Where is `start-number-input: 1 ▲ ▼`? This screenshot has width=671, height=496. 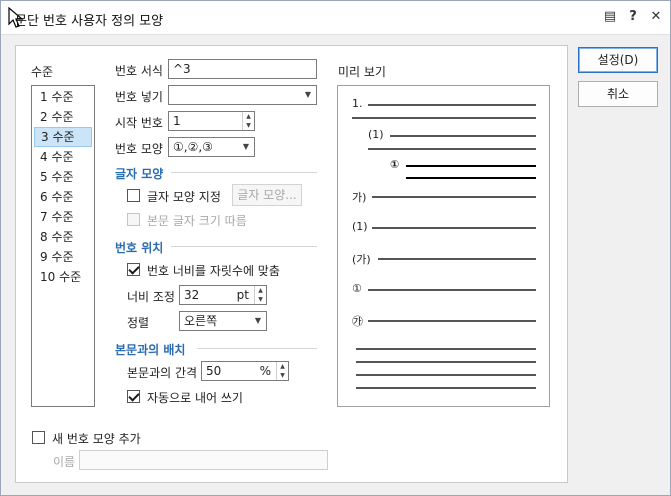
start-number-input: 1 ▲ ▼ is located at coordinates (211, 121).